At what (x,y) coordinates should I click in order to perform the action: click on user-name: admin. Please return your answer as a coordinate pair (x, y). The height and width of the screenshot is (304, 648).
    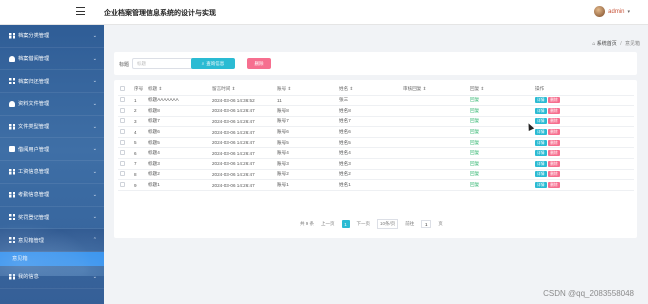
    Looking at the image, I should click on (616, 11).